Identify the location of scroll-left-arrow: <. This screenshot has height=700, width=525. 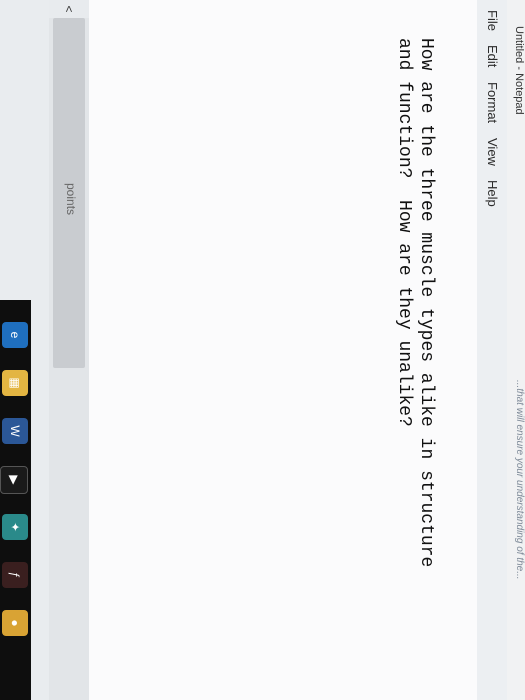
(69, 9).